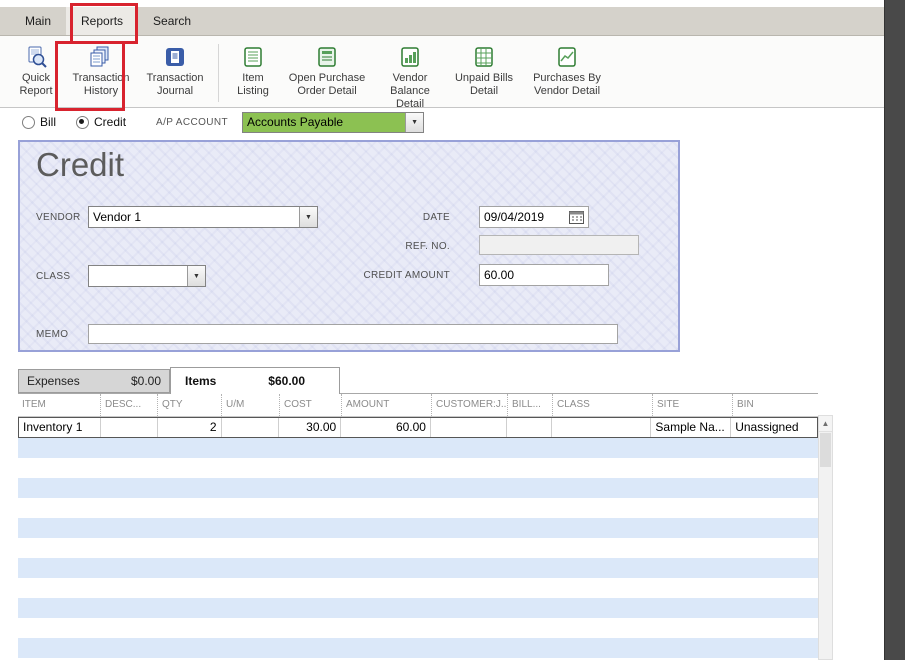  I want to click on item-listing-button: Item Listing, so click(253, 71).